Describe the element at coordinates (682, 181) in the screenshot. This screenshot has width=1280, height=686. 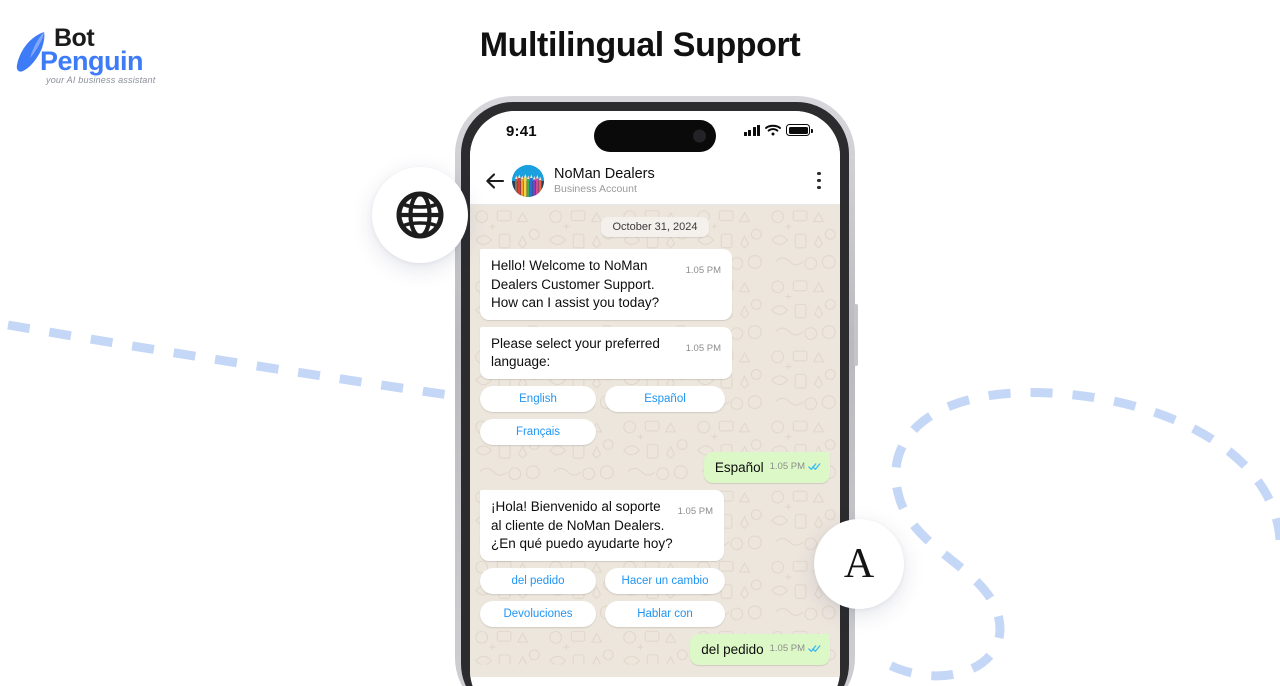
I see `chat-header-text: NoMan Dealers Business Account` at that location.